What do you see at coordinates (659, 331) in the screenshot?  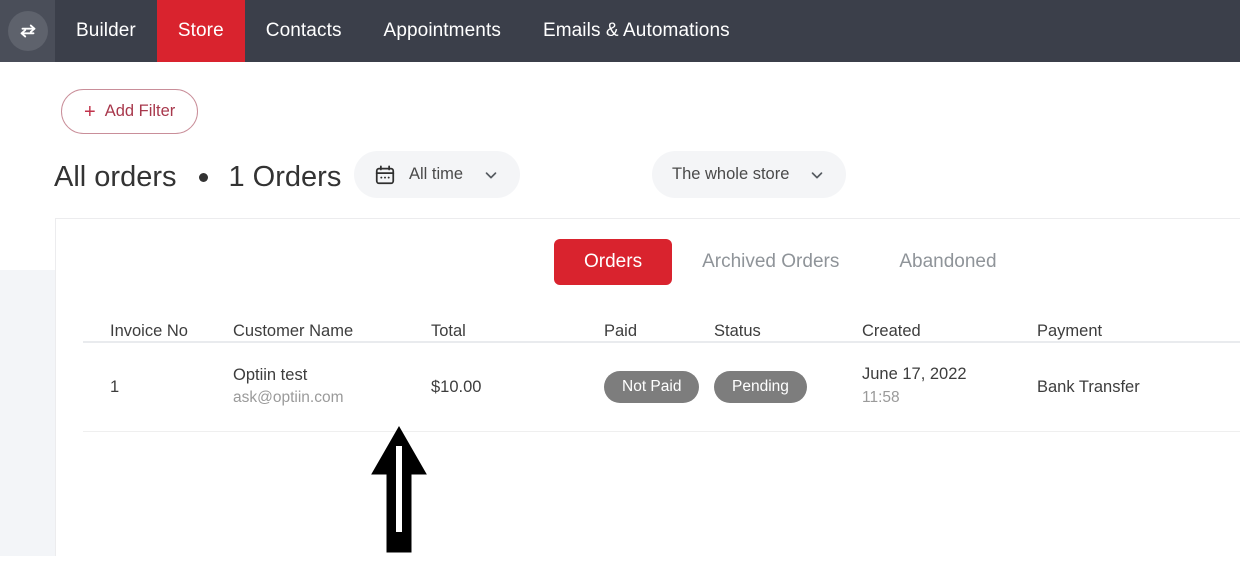 I see `column-header-paid: Paid` at bounding box center [659, 331].